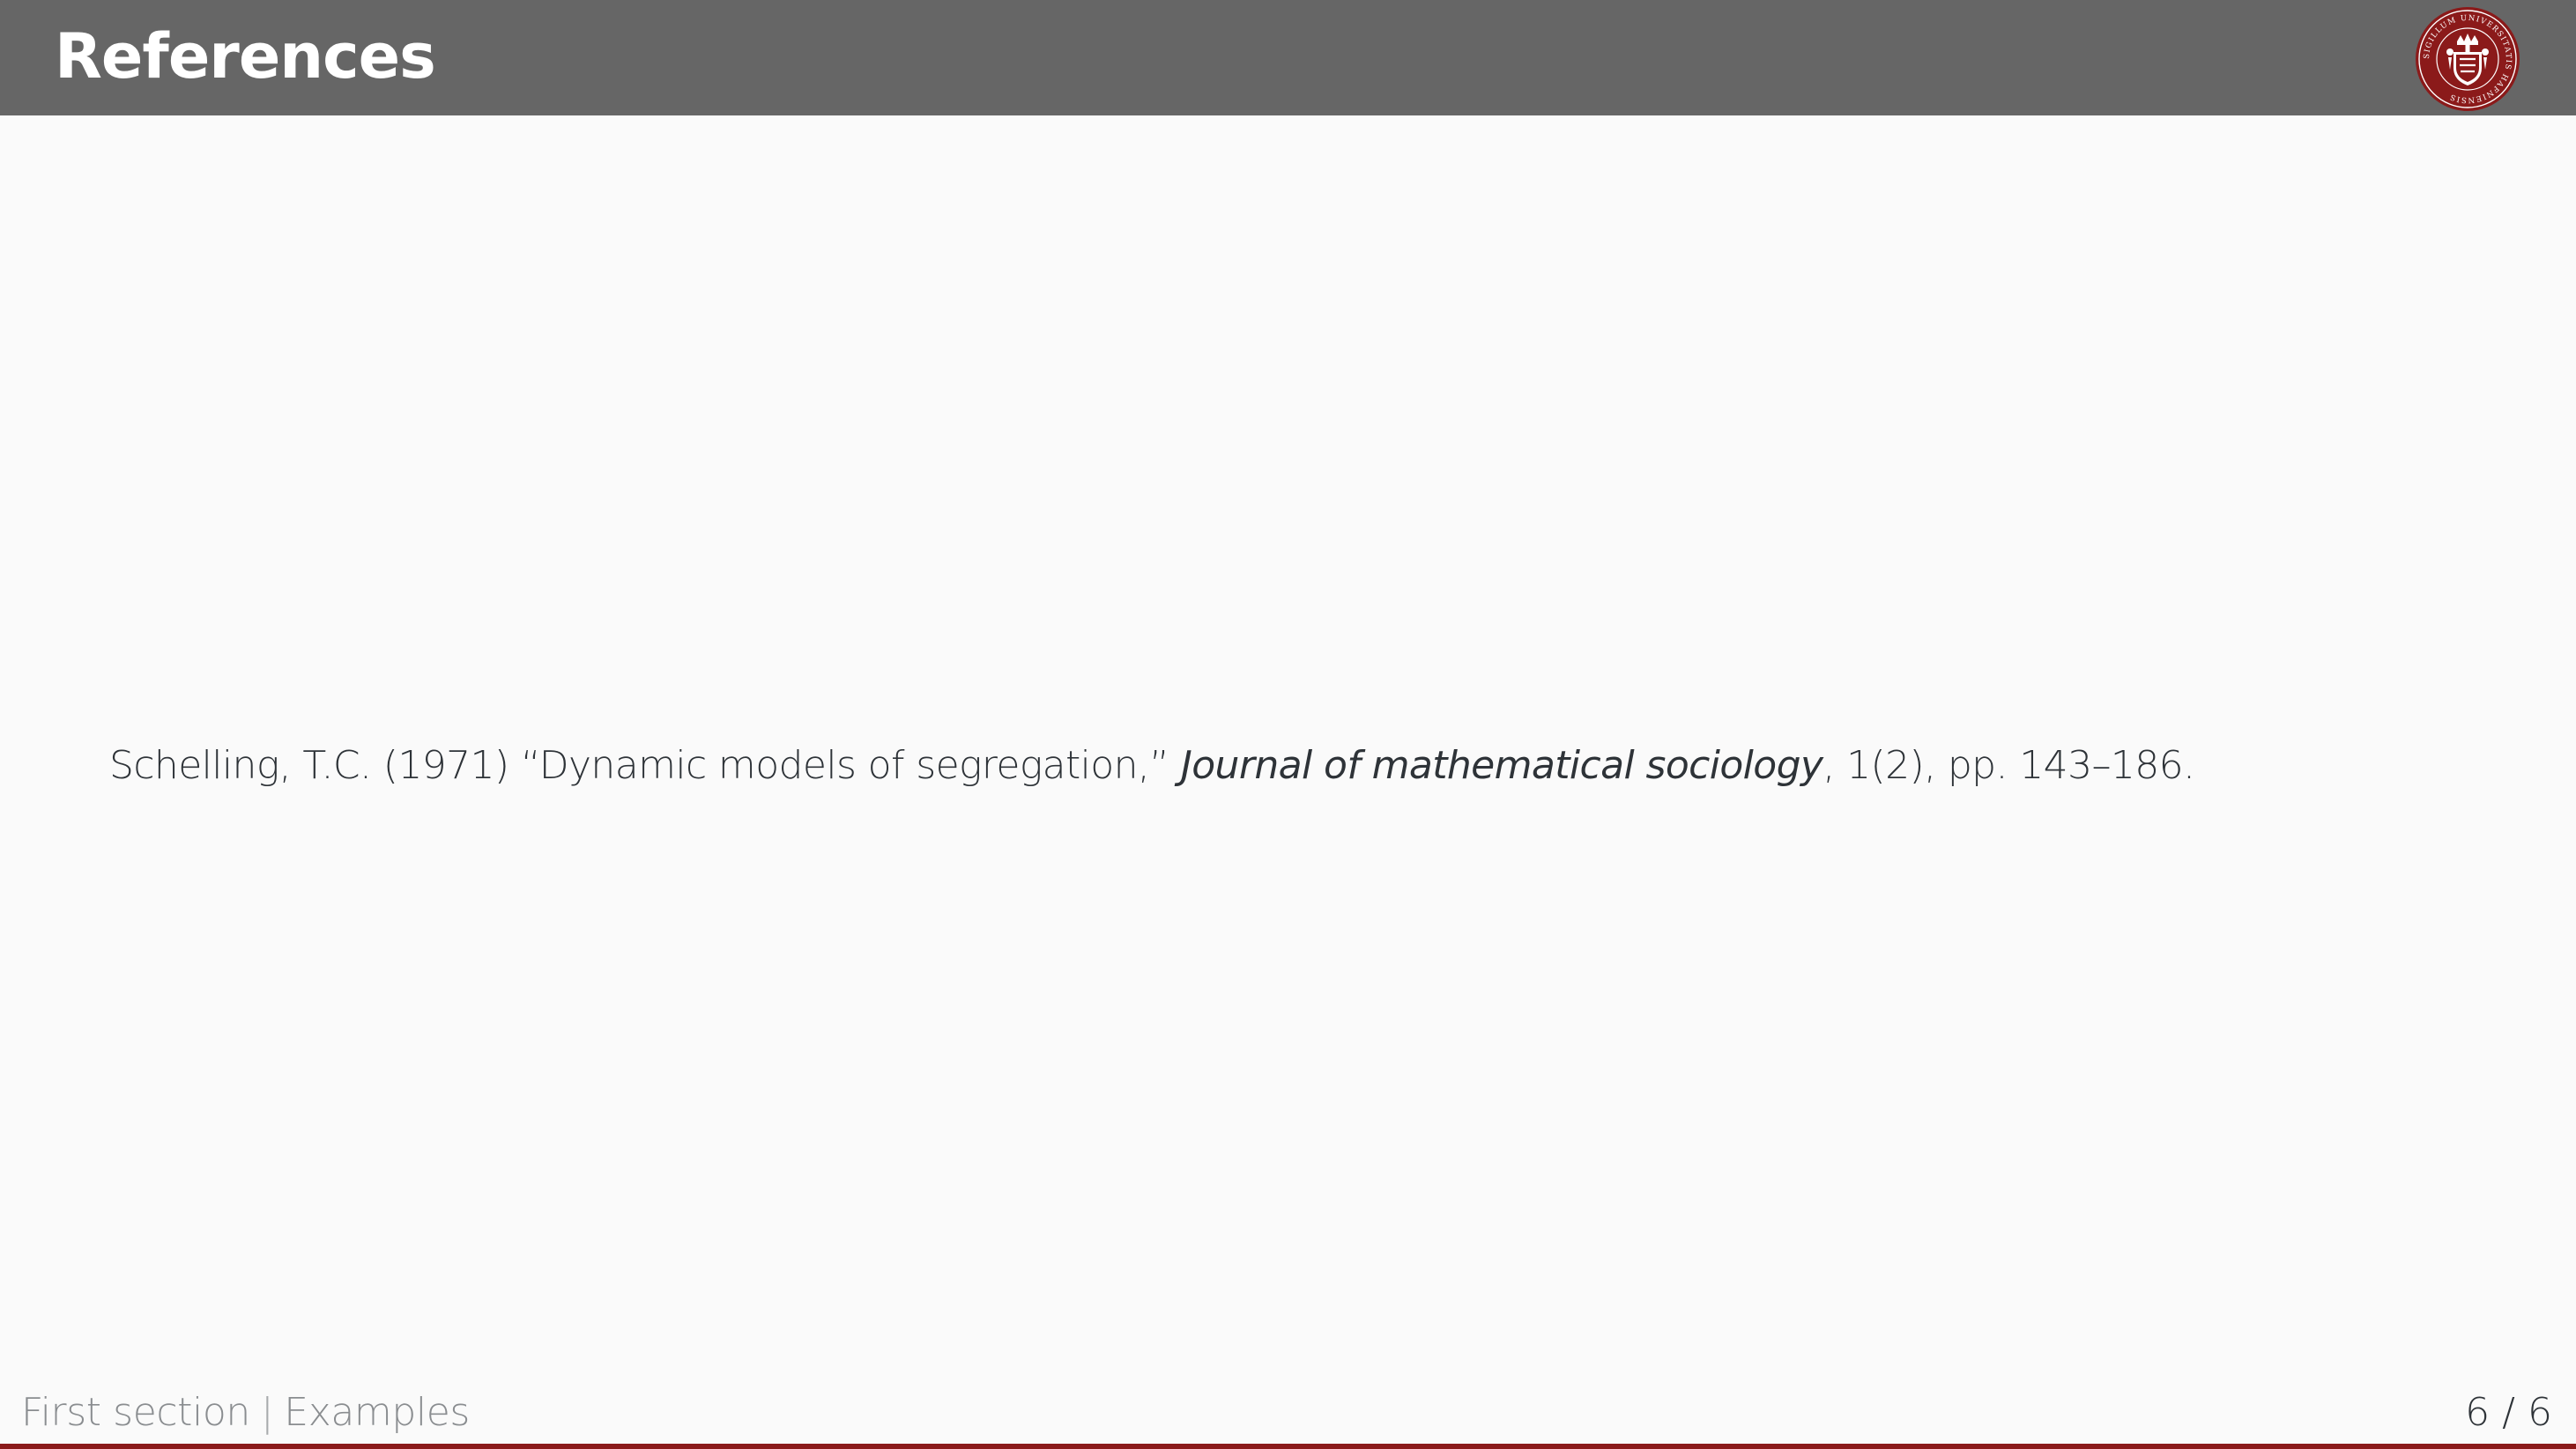  Describe the element at coordinates (377, 1412) in the screenshot. I see `footer-subsection: Examples` at that location.